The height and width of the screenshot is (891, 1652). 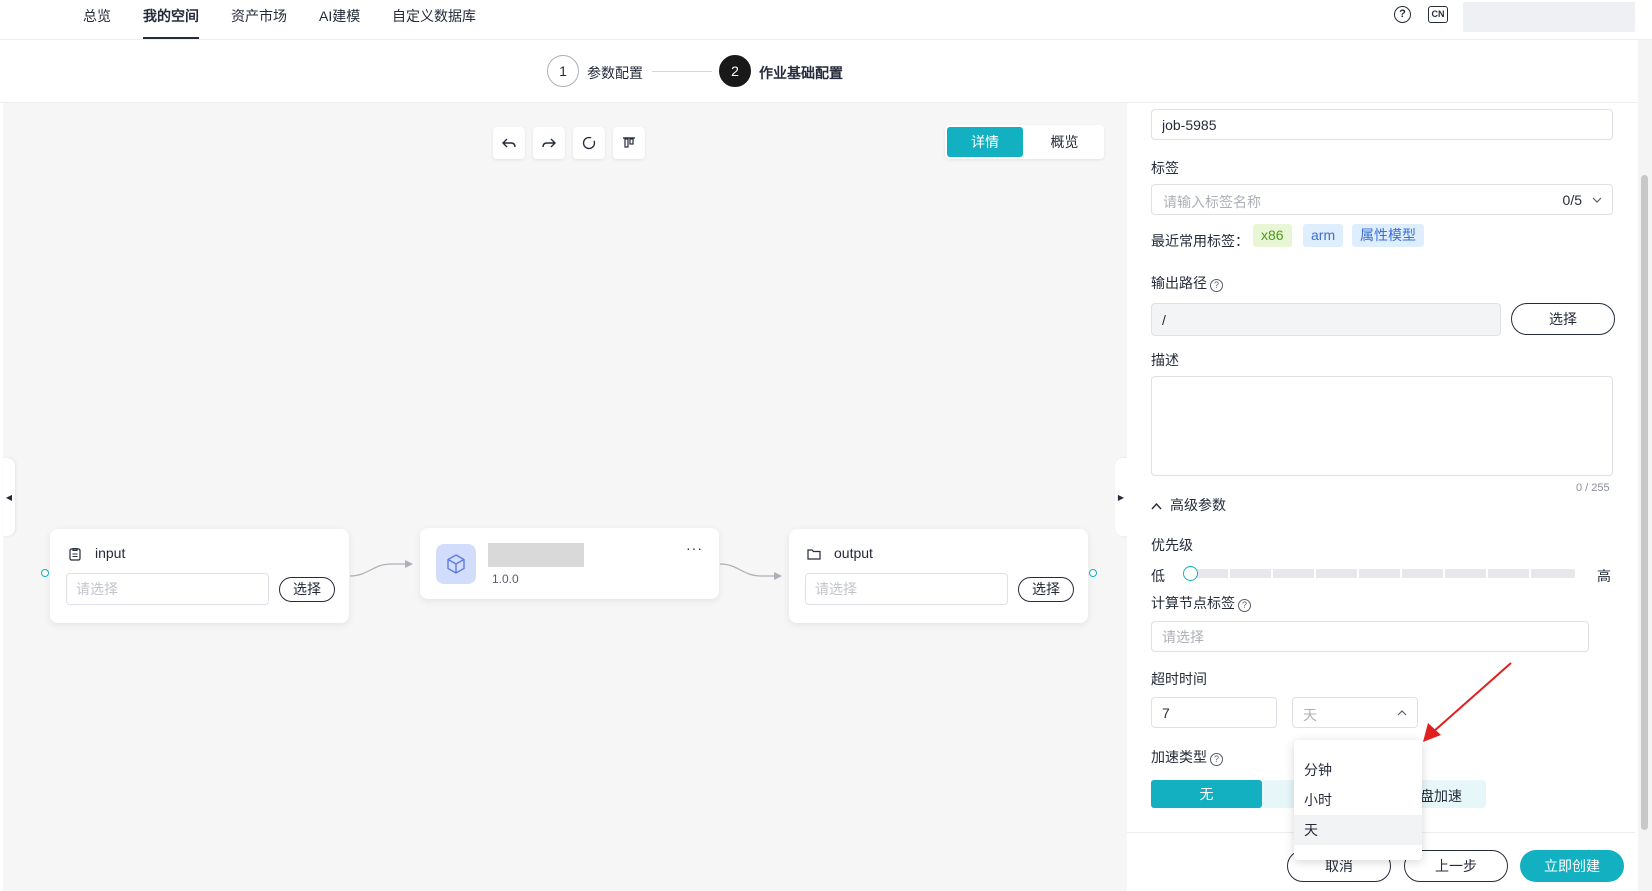 I want to click on algorithm-node: 1.0.0 ···, so click(x=569, y=563).